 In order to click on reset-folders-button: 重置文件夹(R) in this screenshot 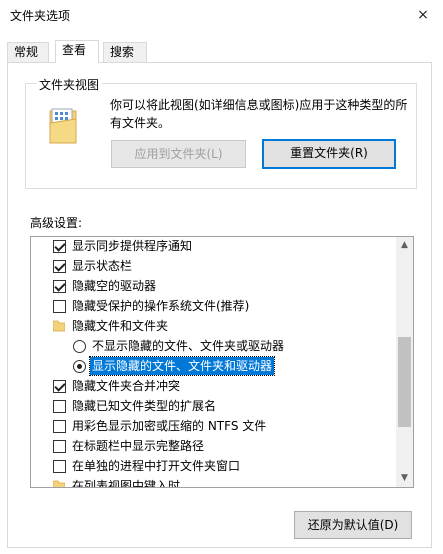, I will do `click(329, 154)`.